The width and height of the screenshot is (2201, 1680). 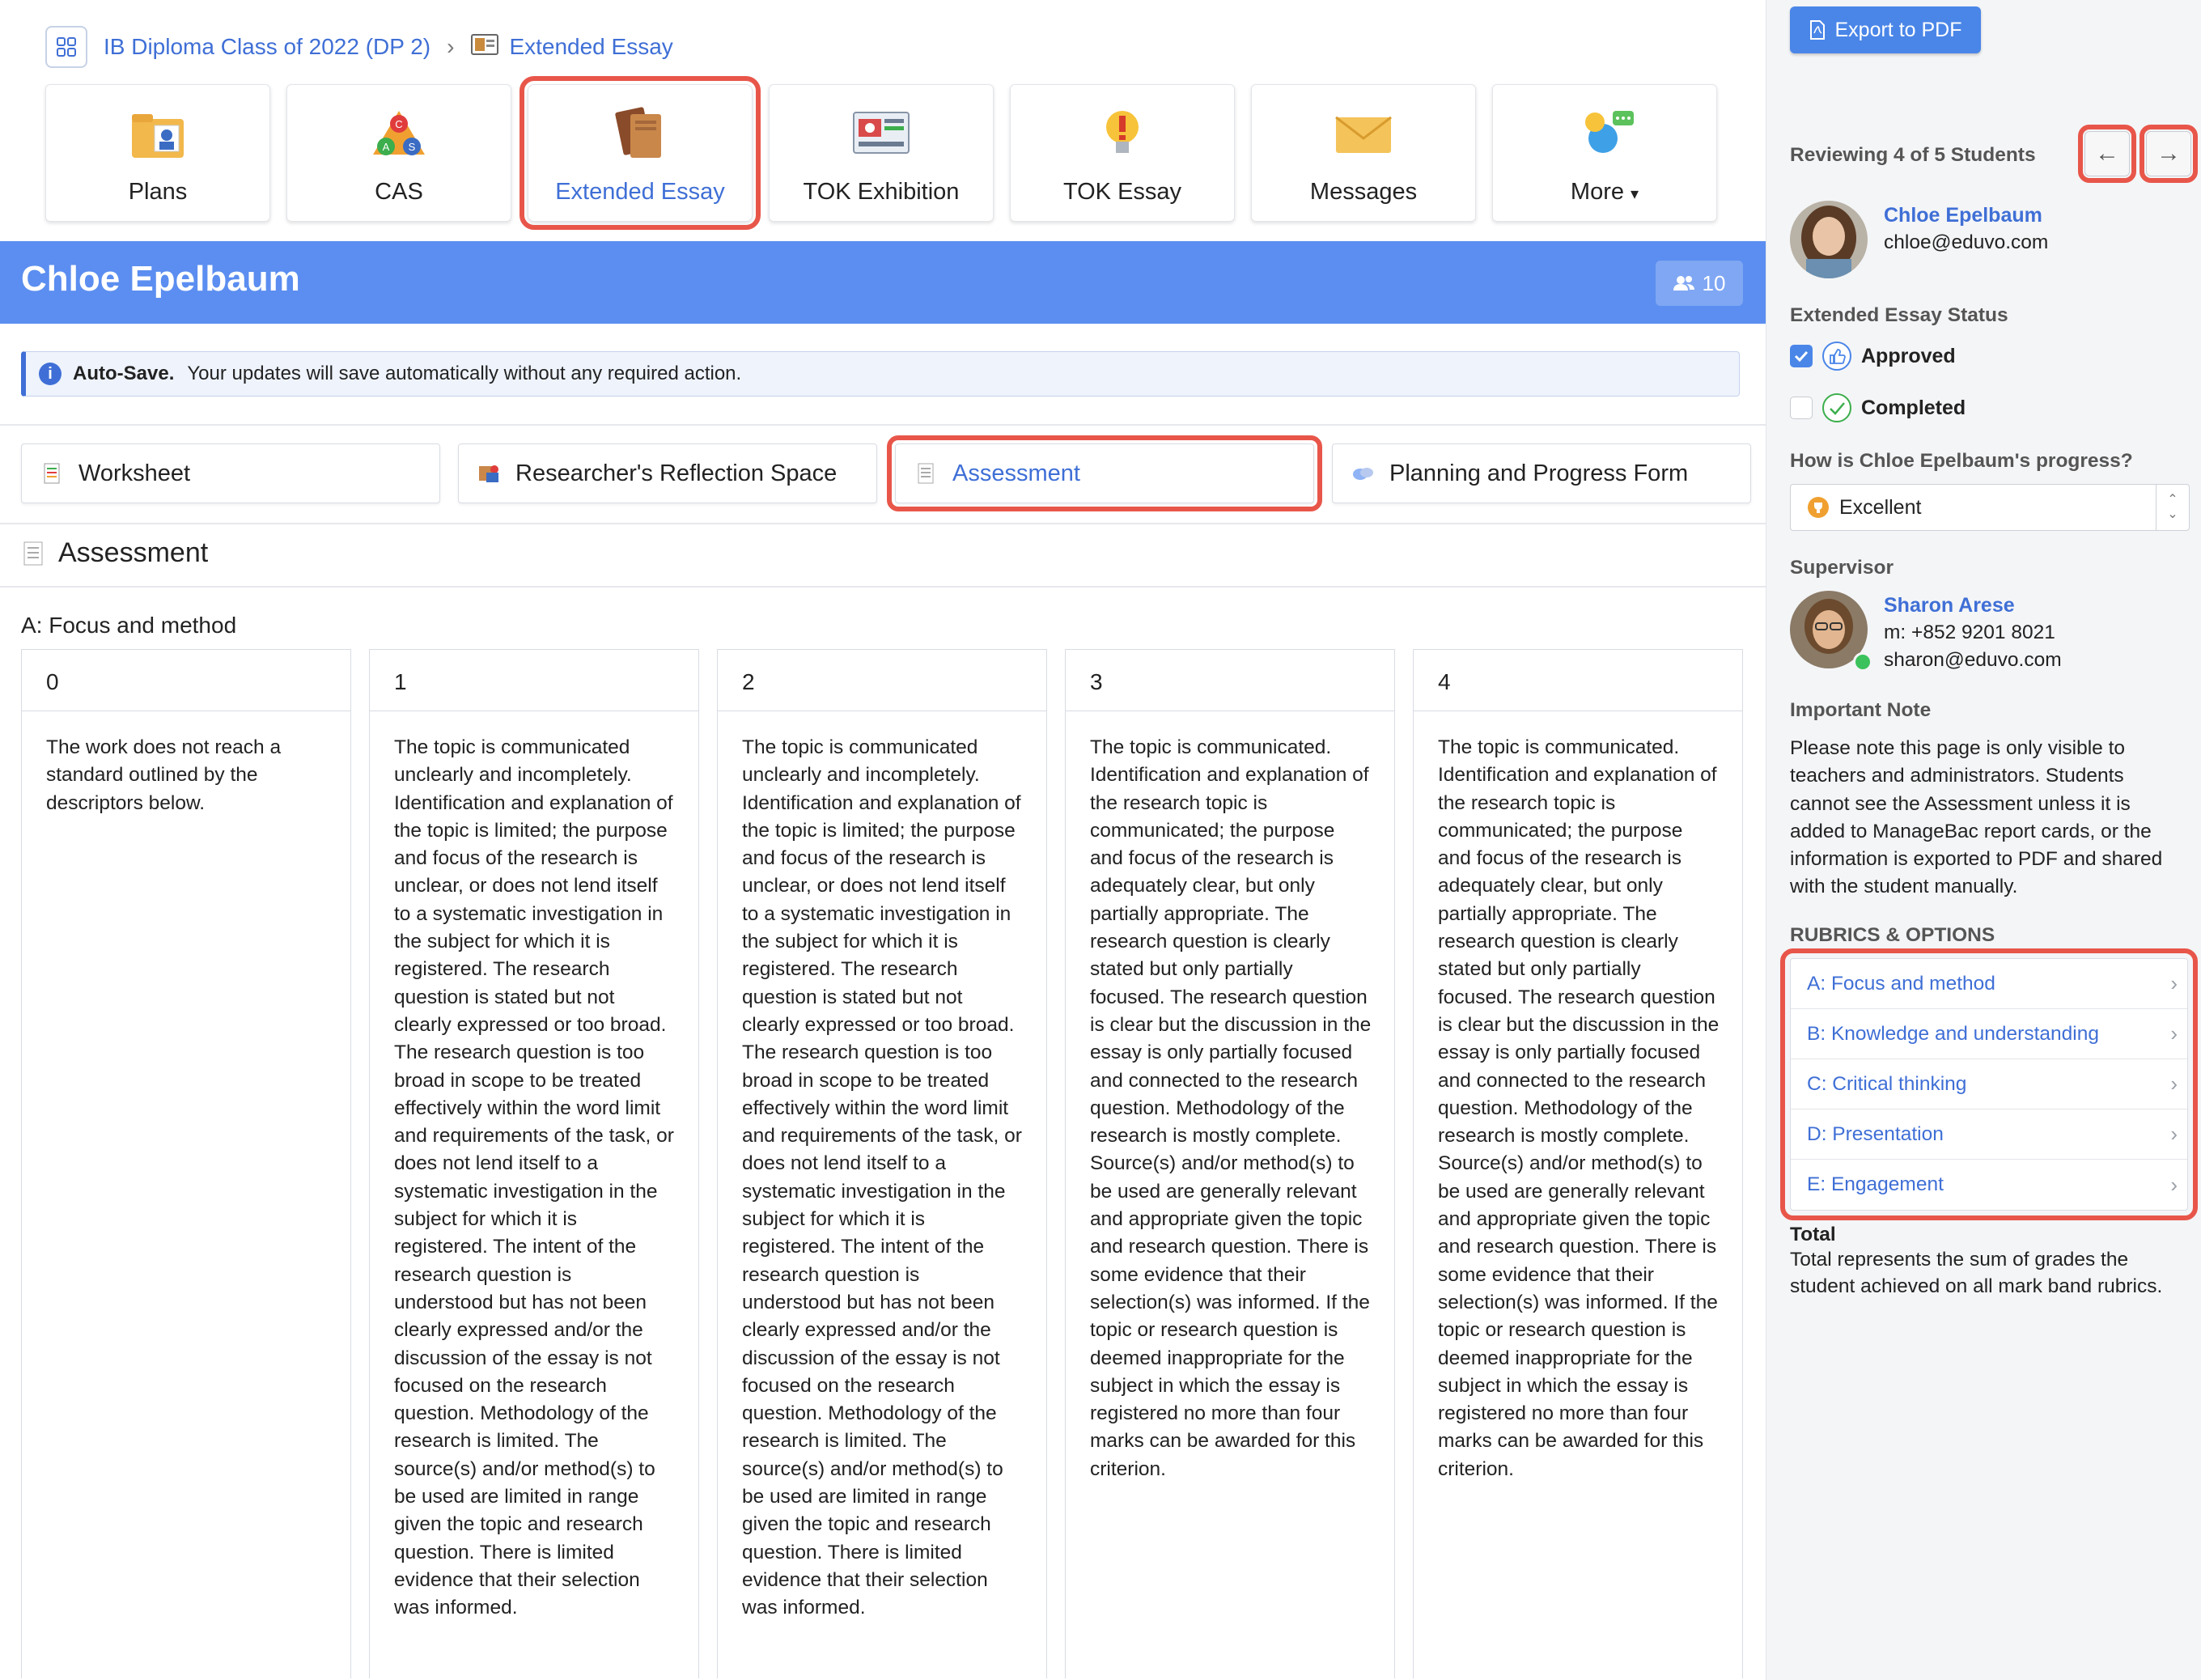 I want to click on tab-reflection-space: Researcher's Reflection Space, so click(x=667, y=473).